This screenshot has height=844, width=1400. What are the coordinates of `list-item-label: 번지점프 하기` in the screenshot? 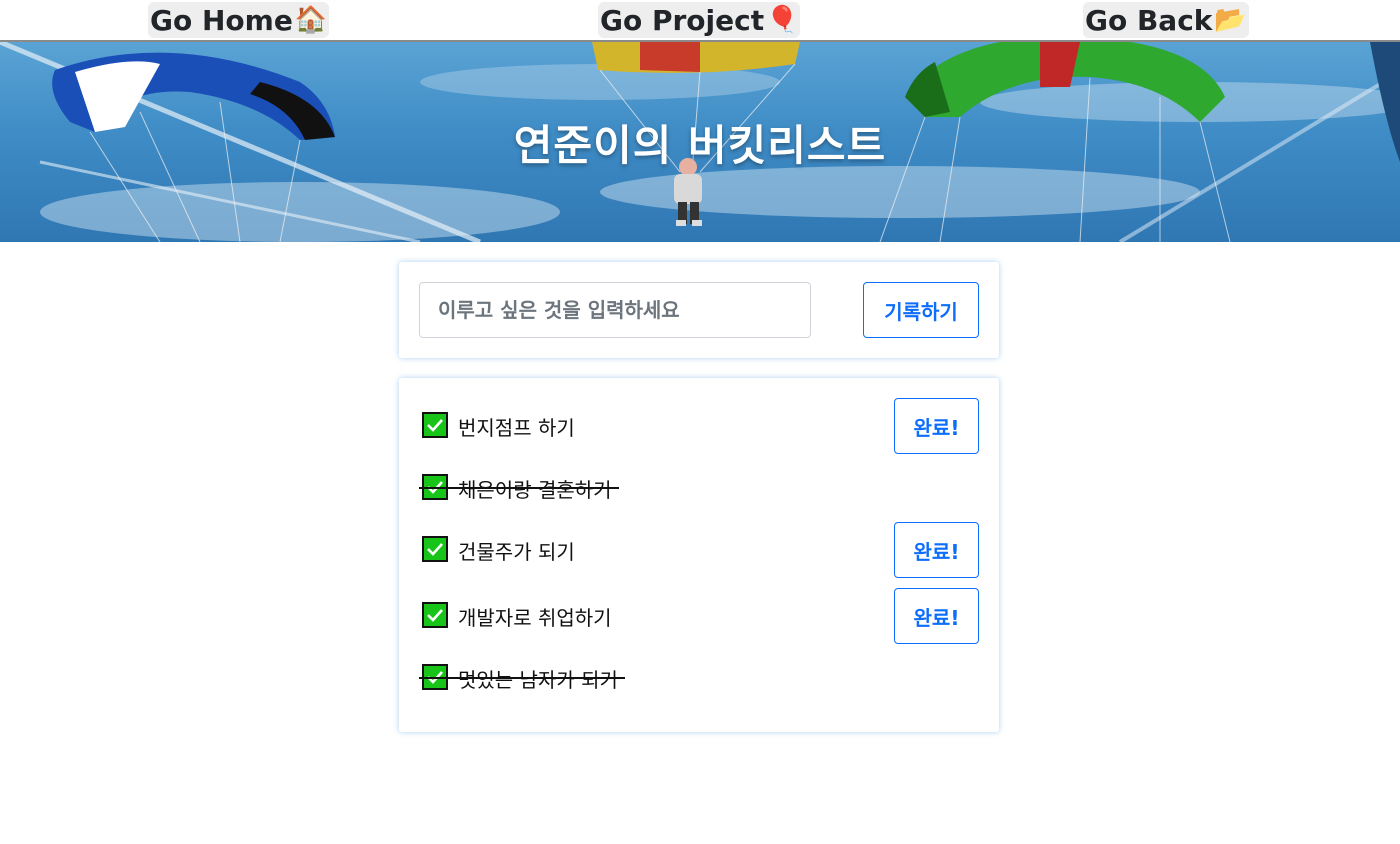 It's located at (516, 428).